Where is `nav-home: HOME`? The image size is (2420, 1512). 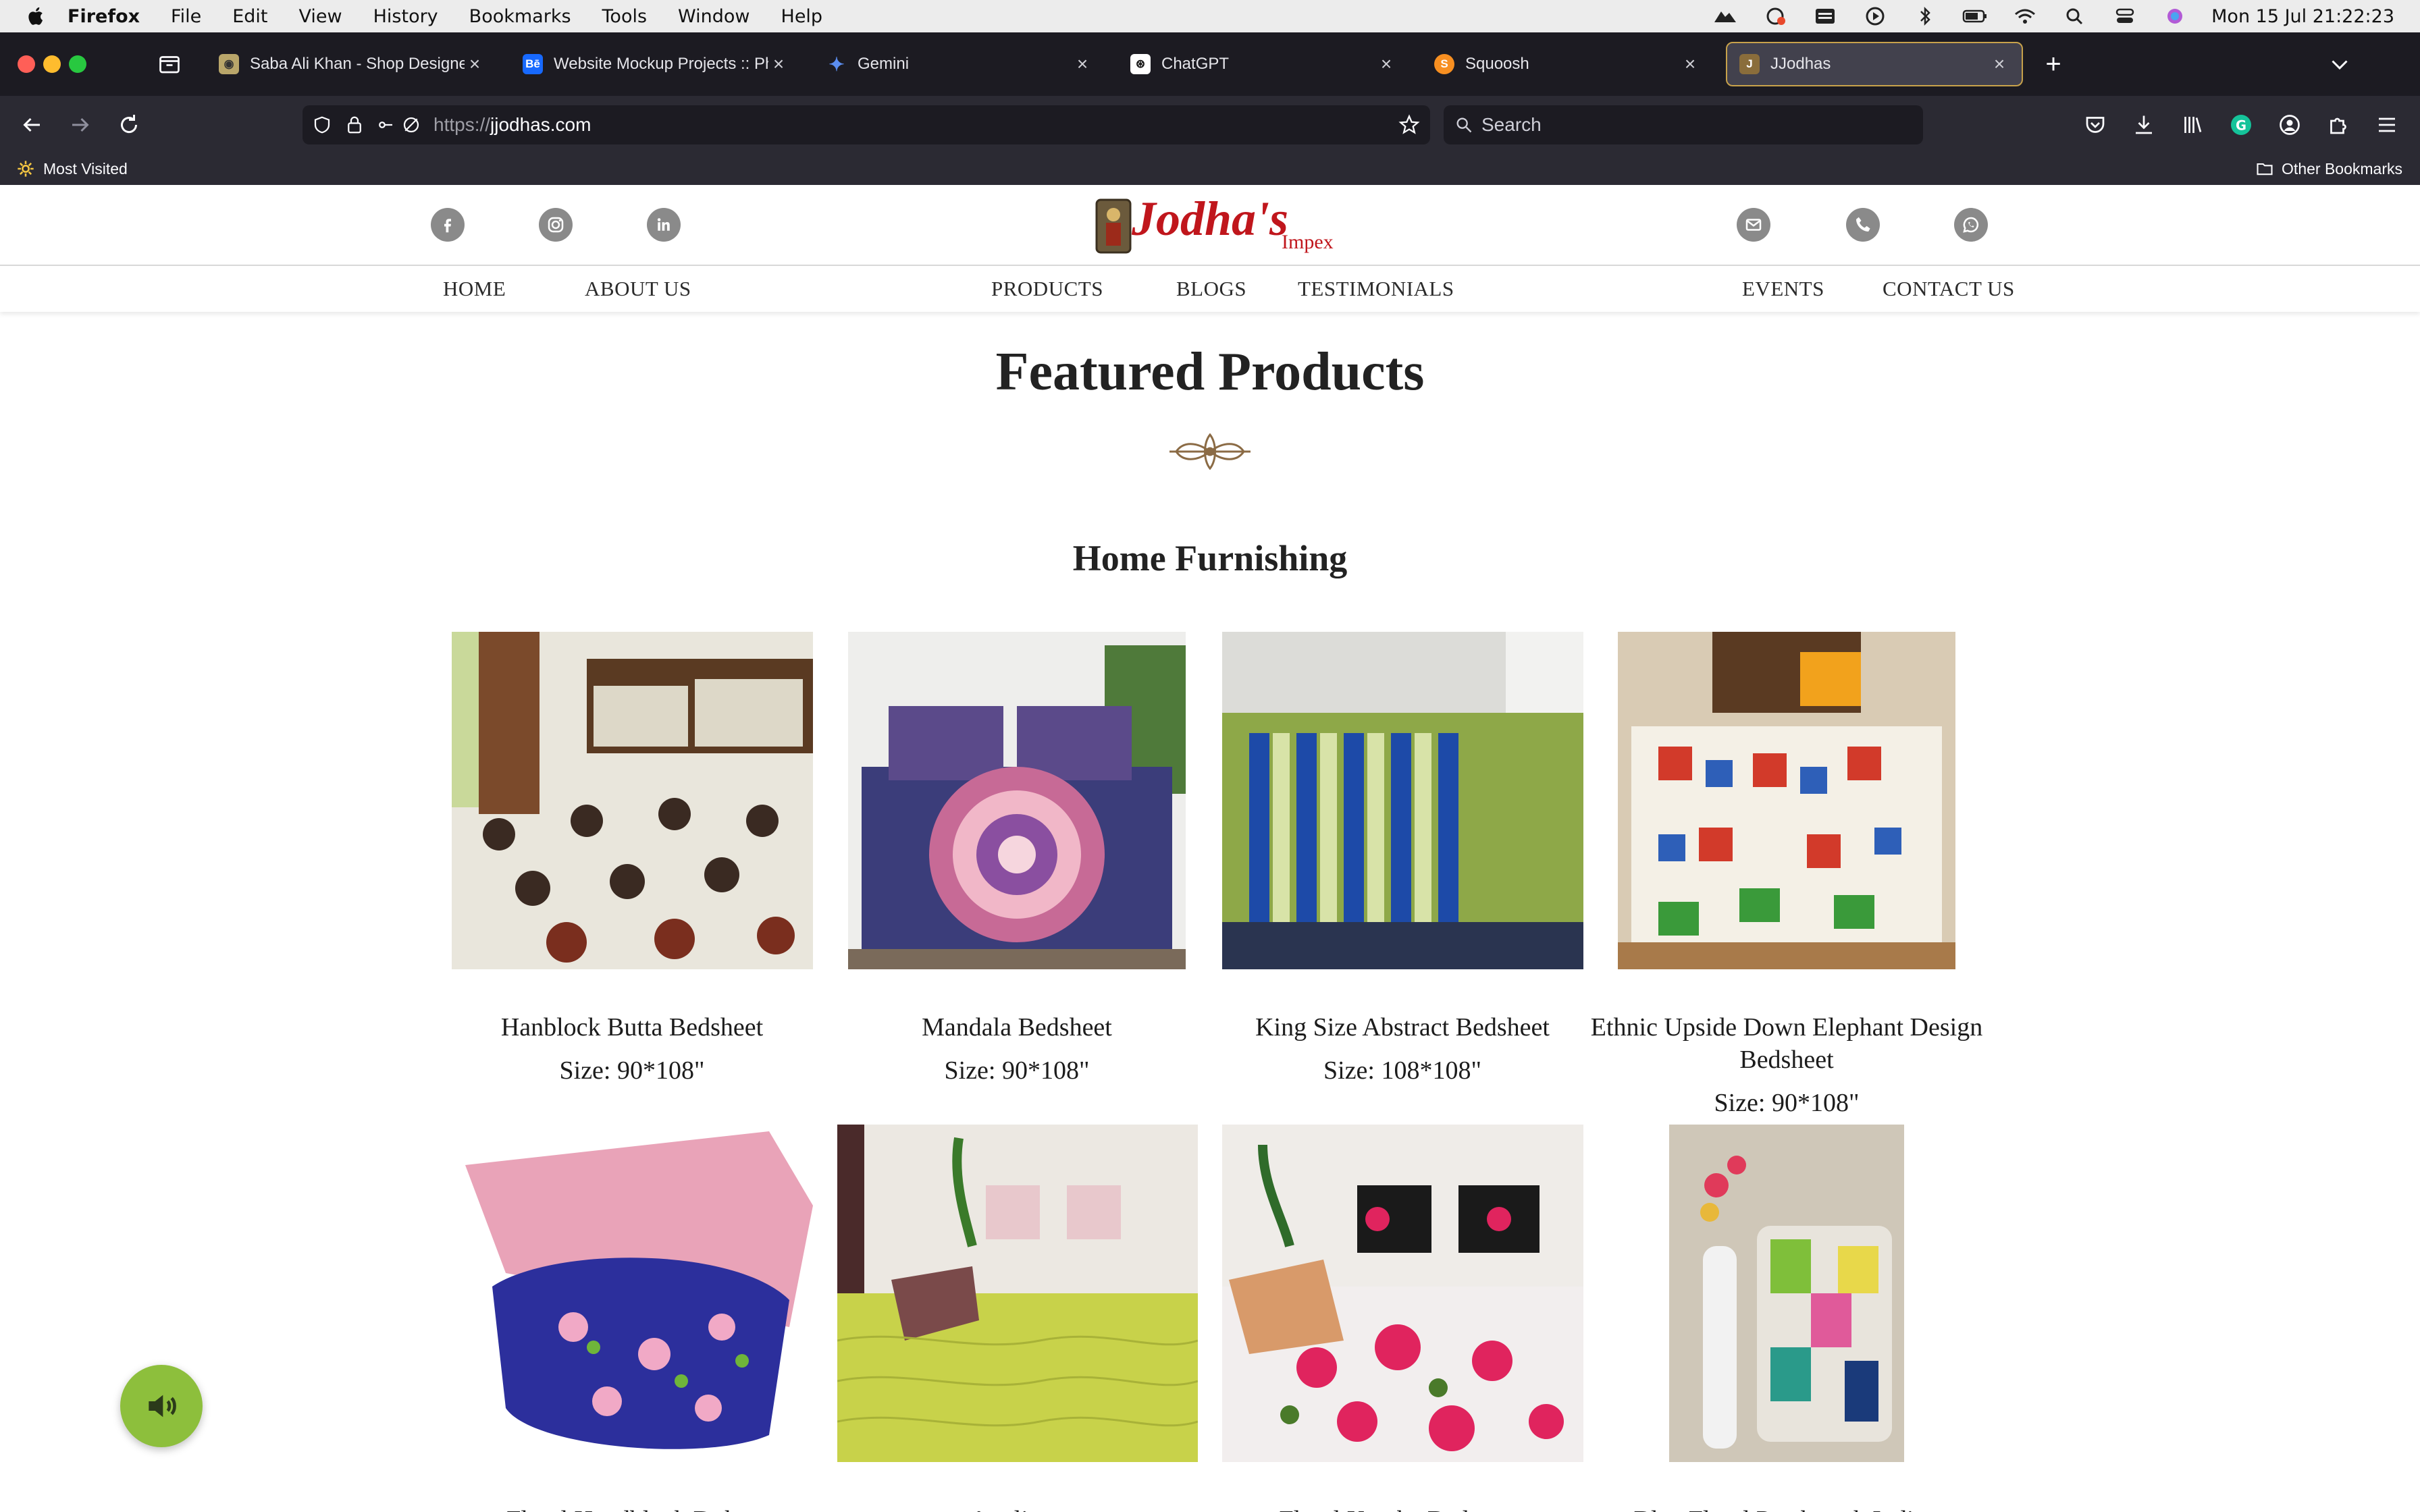
nav-home: HOME is located at coordinates (474, 289).